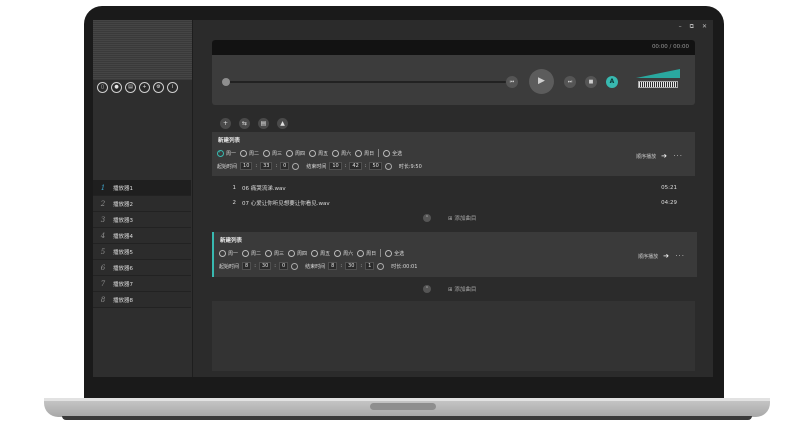 Image resolution: width=802 pixels, height=422 pixels. I want to click on record-icon: ●, so click(116, 87).